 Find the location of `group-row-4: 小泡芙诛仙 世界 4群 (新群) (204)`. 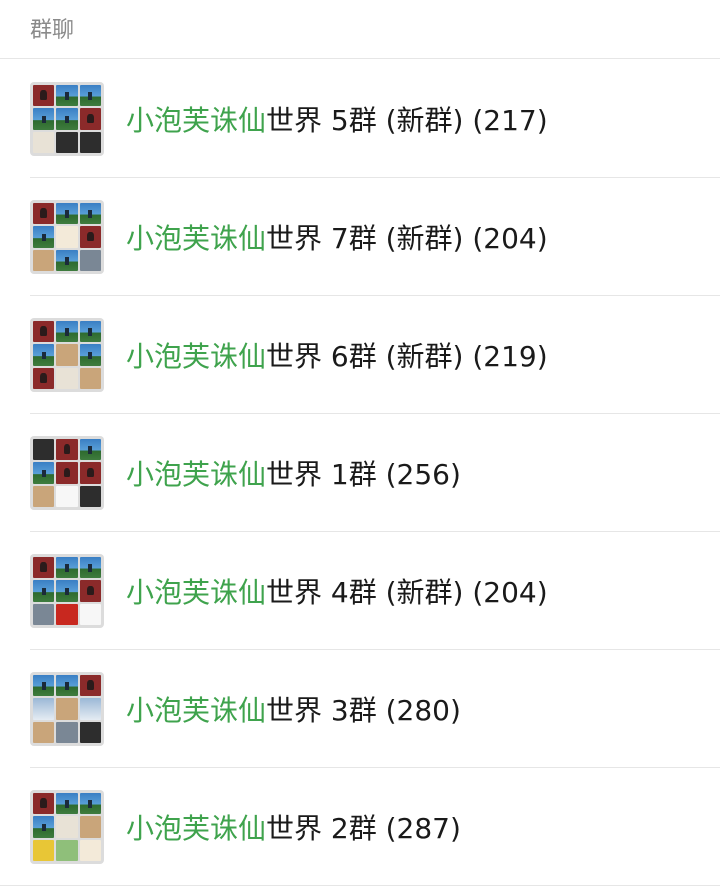

group-row-4: 小泡芙诛仙 世界 4群 (新群) (204) is located at coordinates (360, 591).